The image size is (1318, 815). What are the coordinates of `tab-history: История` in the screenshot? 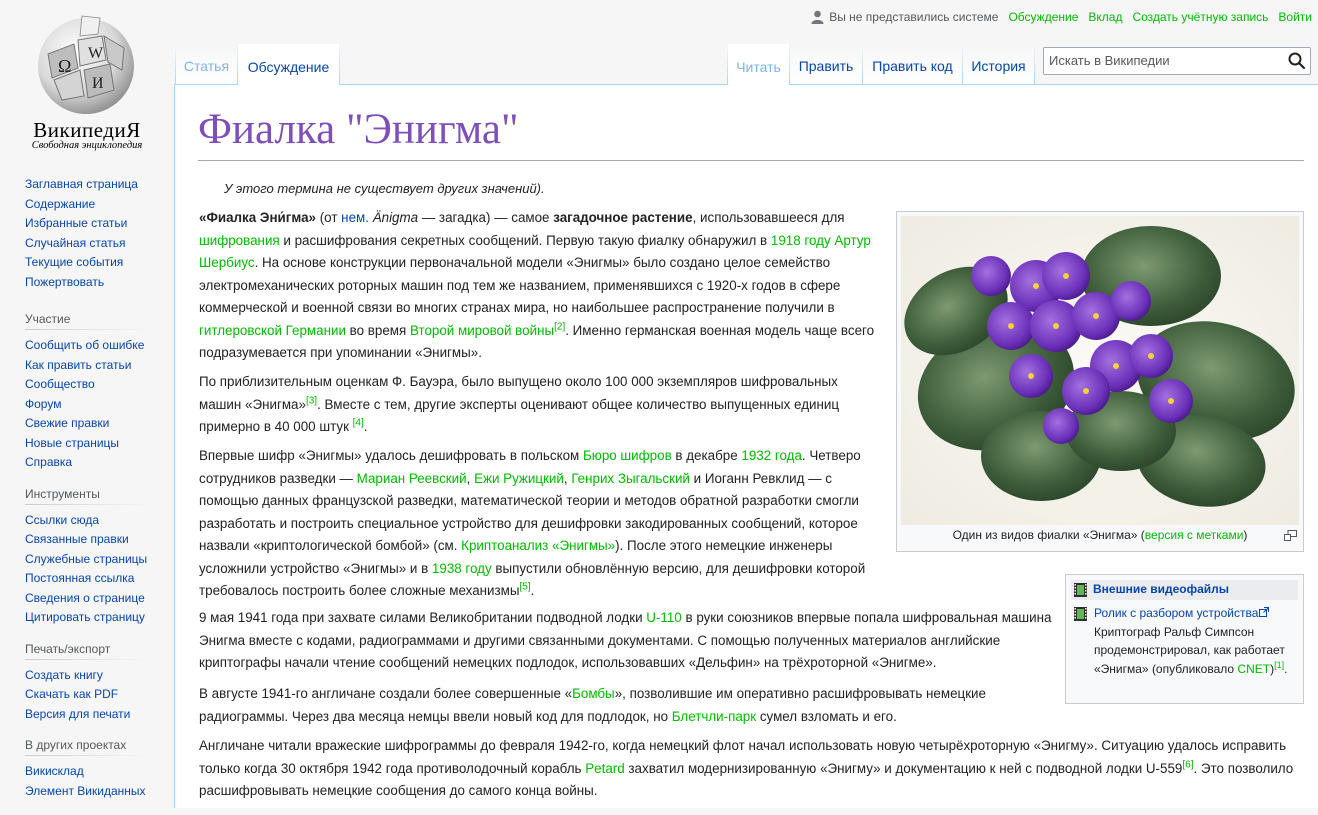 It's located at (998, 64).